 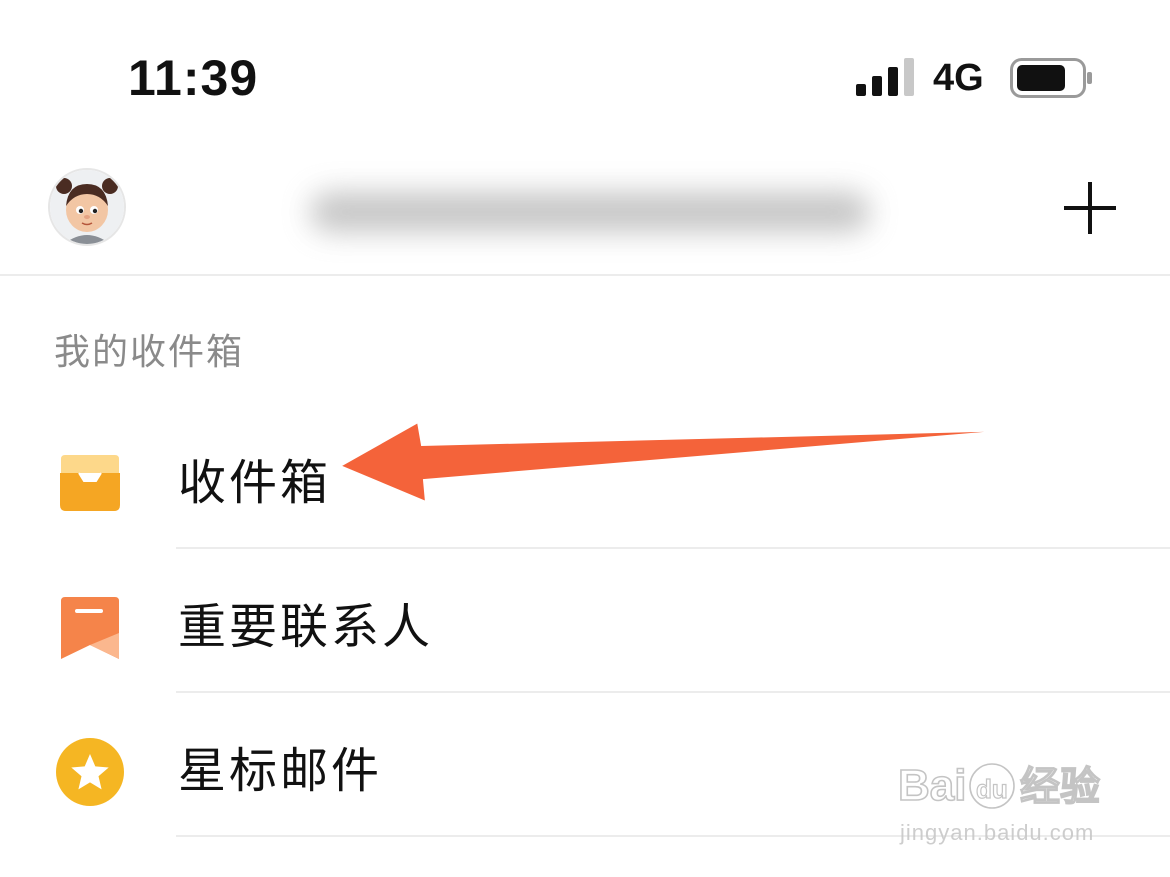 What do you see at coordinates (673, 836) in the screenshot?
I see `divider` at bounding box center [673, 836].